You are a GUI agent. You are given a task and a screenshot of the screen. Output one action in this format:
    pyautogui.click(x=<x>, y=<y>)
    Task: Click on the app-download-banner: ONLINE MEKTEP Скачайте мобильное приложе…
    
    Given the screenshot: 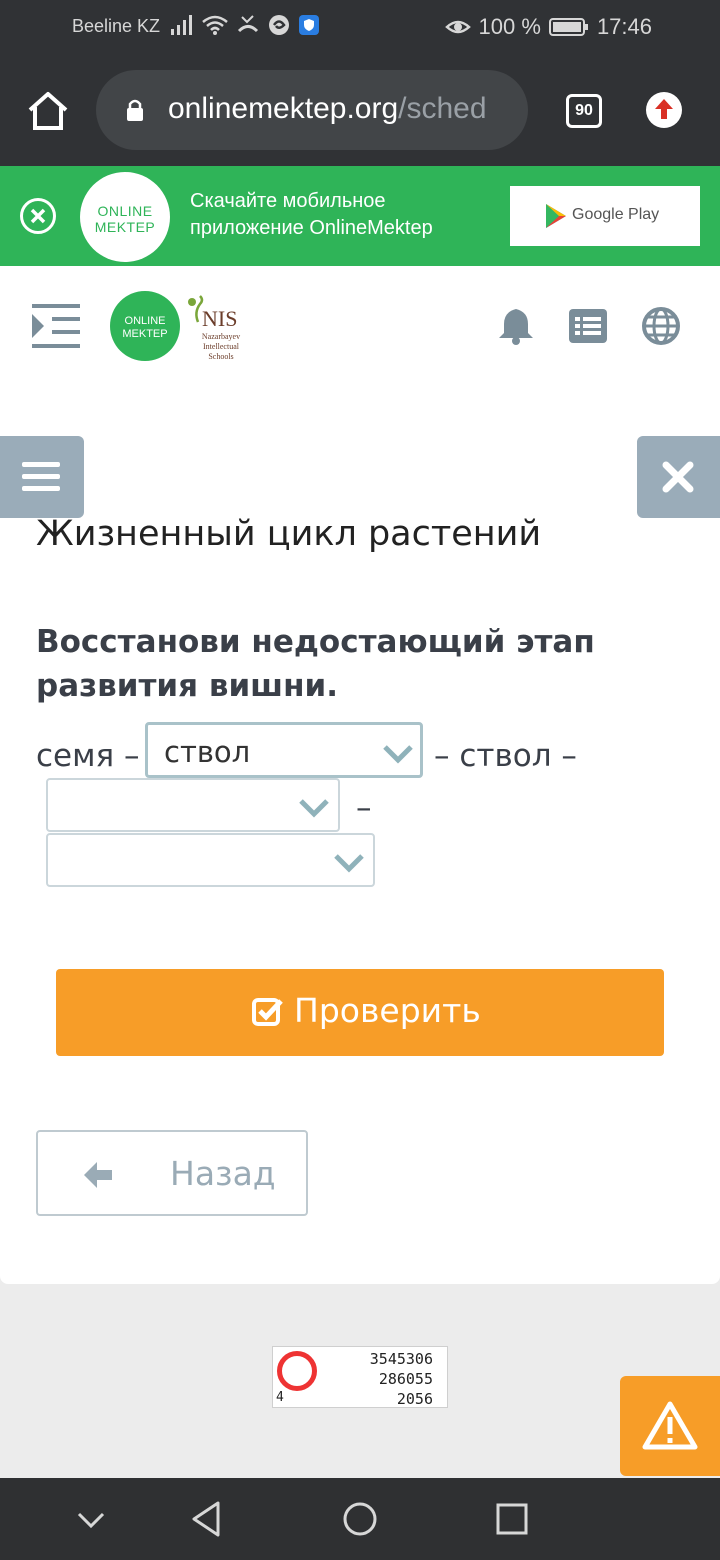 What is the action you would take?
    pyautogui.click(x=360, y=216)
    